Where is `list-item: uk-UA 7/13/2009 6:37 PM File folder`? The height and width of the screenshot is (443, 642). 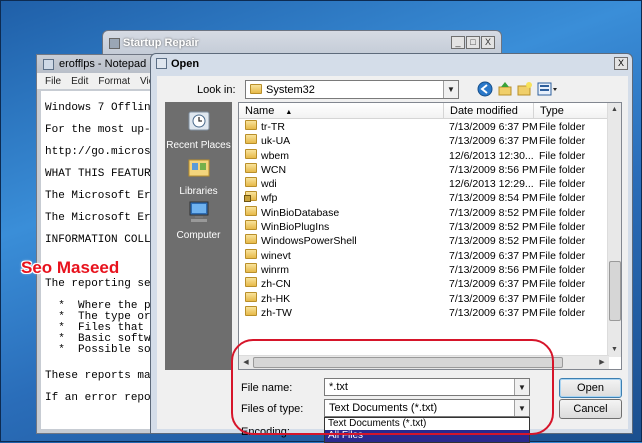 list-item: uk-UA 7/13/2009 6:37 PM File folder is located at coordinates (424, 141).